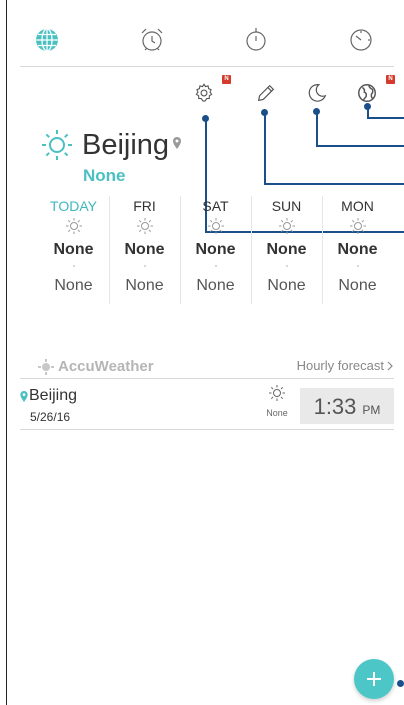 The image size is (404, 705). Describe the element at coordinates (390, 79) in the screenshot. I see `globe-new-badge: N` at that location.